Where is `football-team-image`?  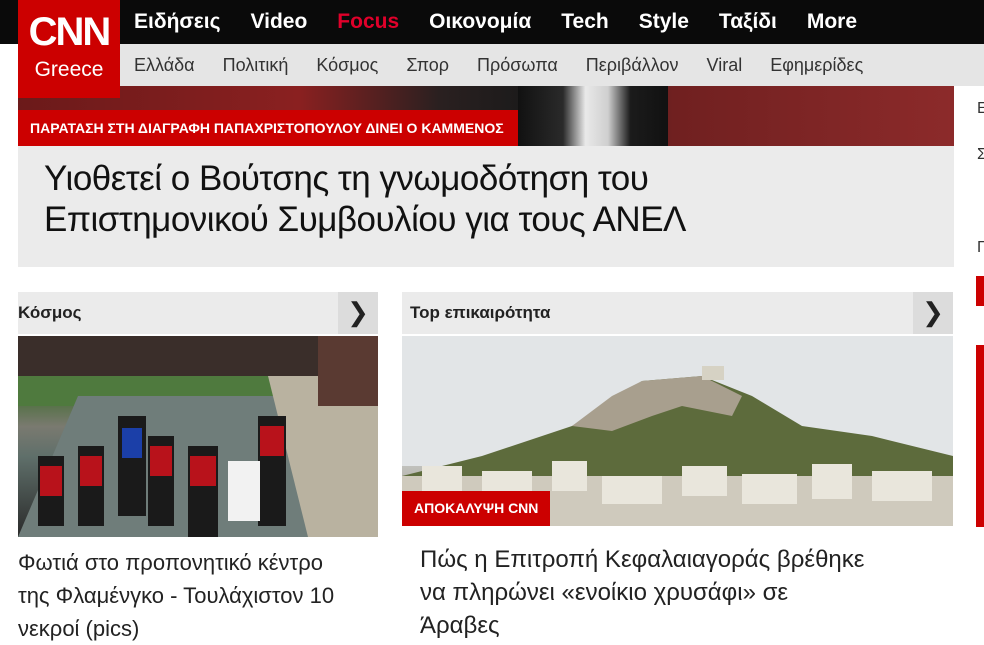 football-team-image is located at coordinates (198, 436).